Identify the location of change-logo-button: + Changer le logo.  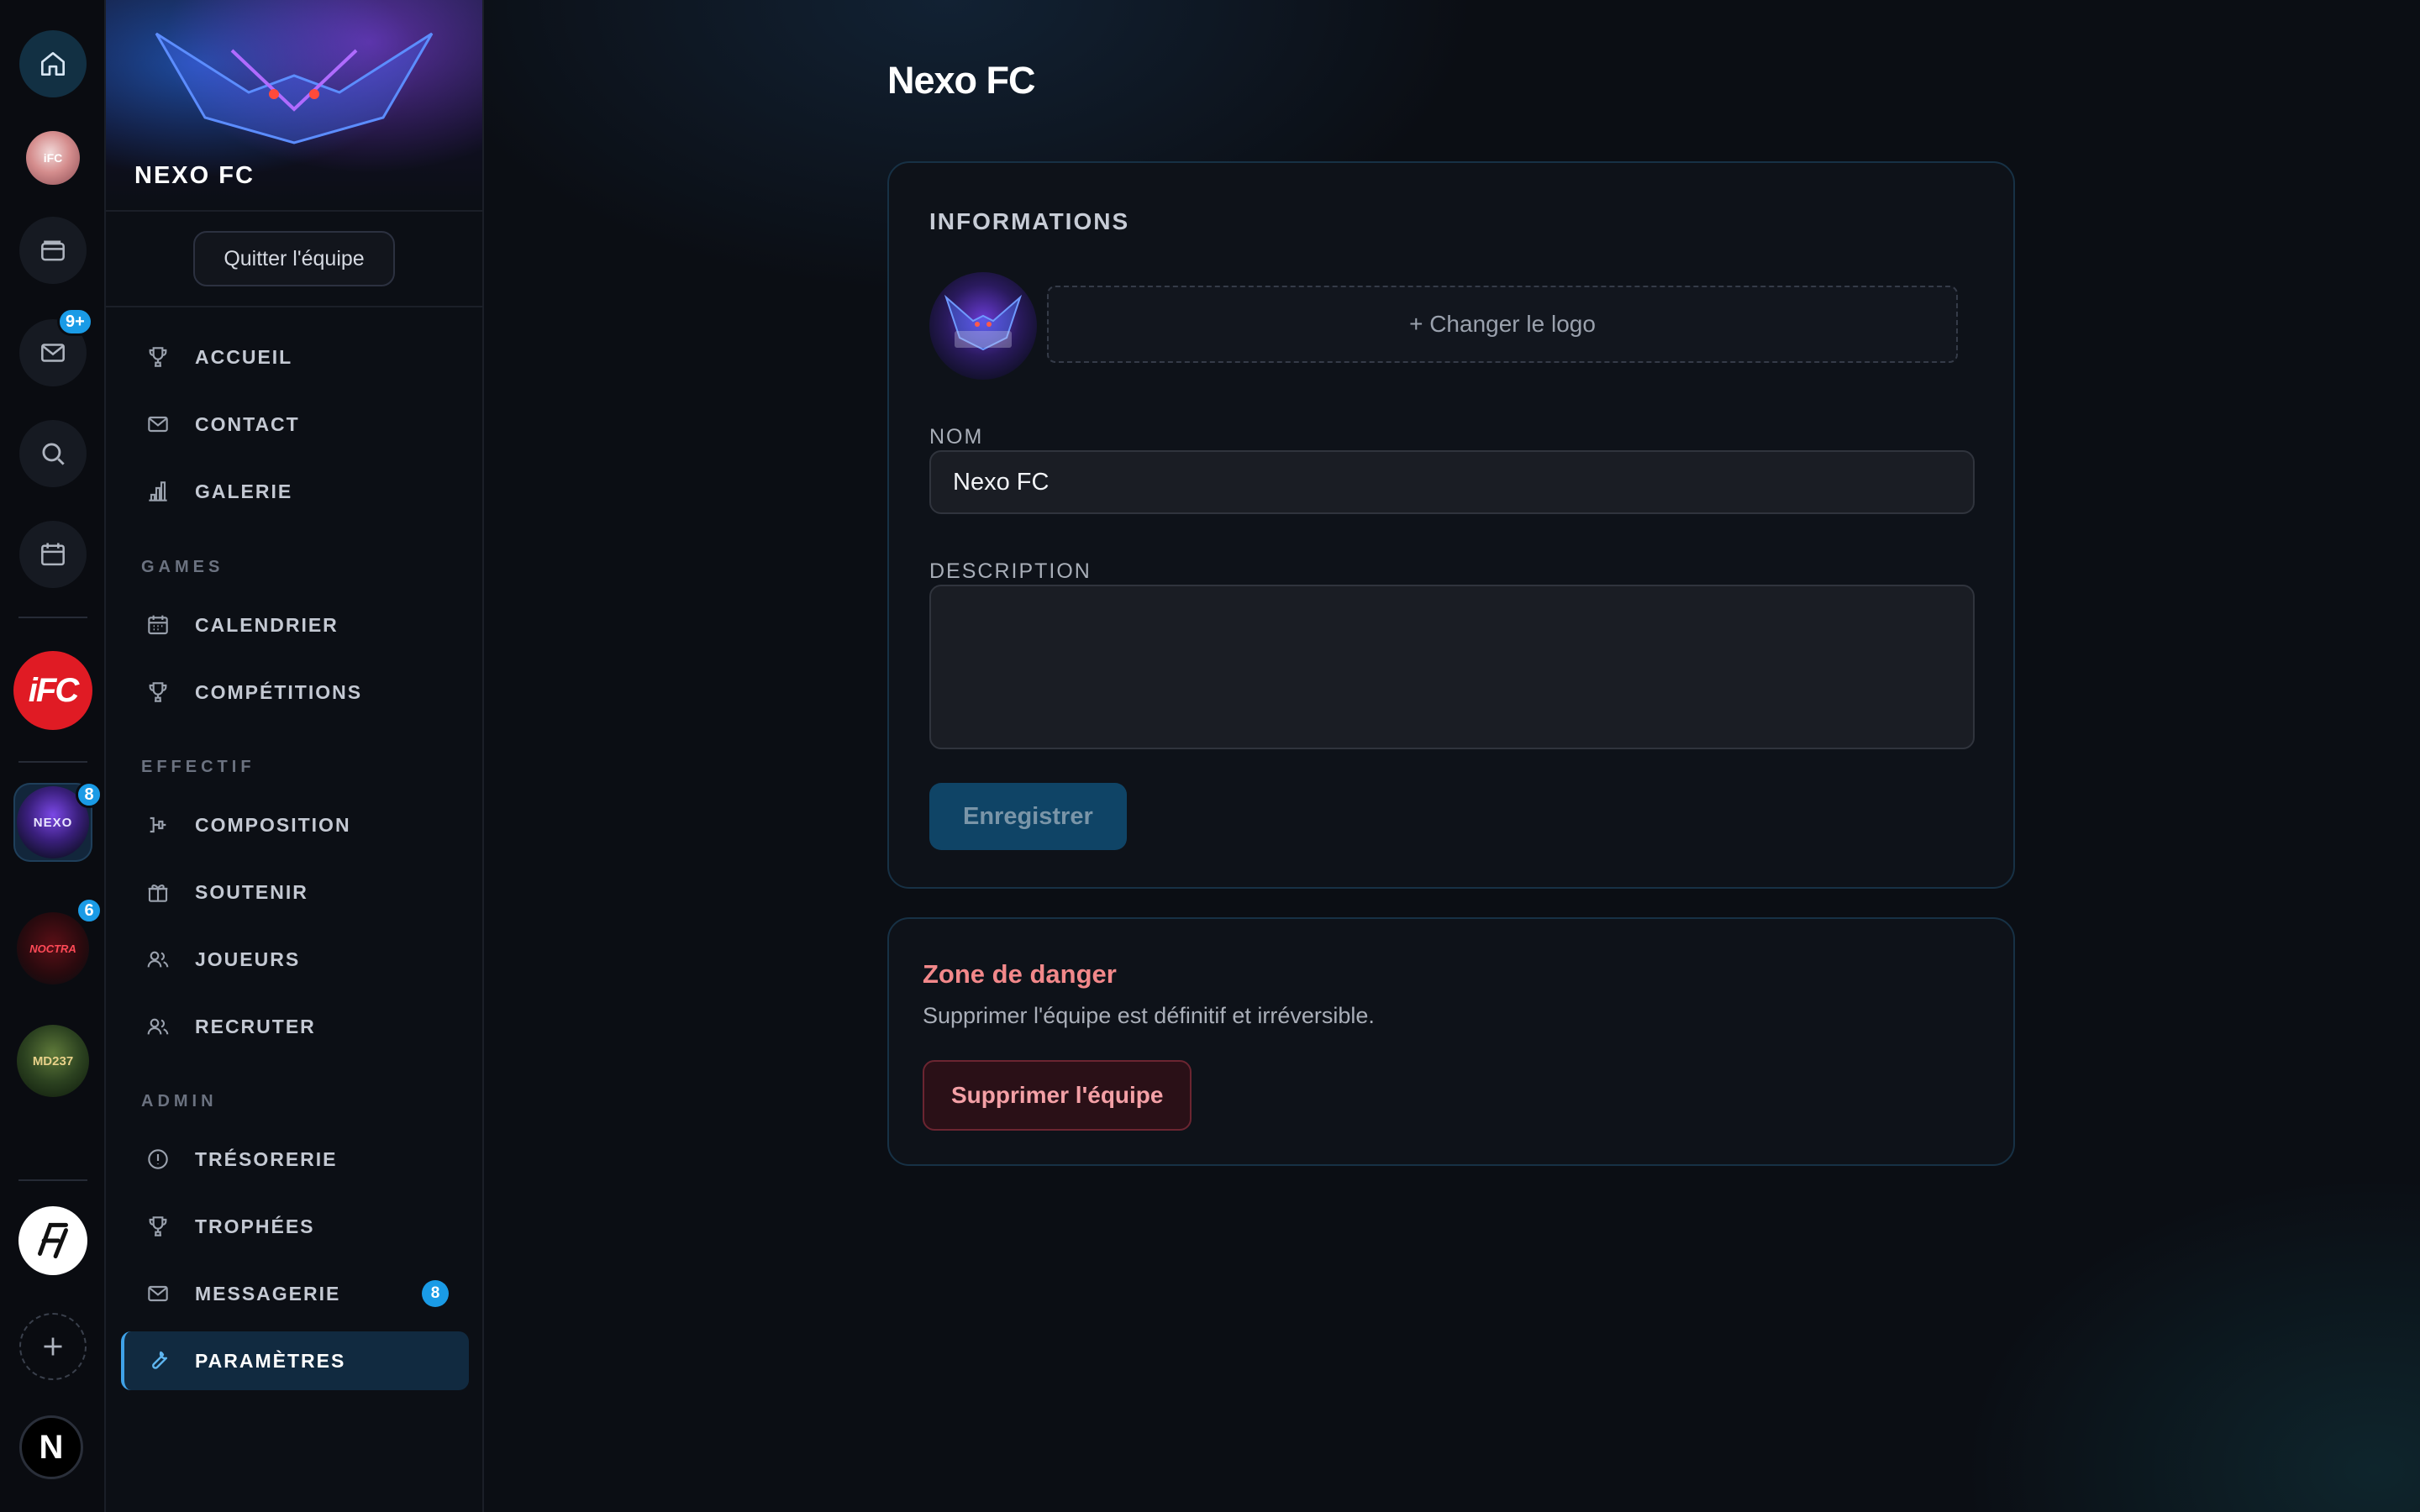
(1502, 324).